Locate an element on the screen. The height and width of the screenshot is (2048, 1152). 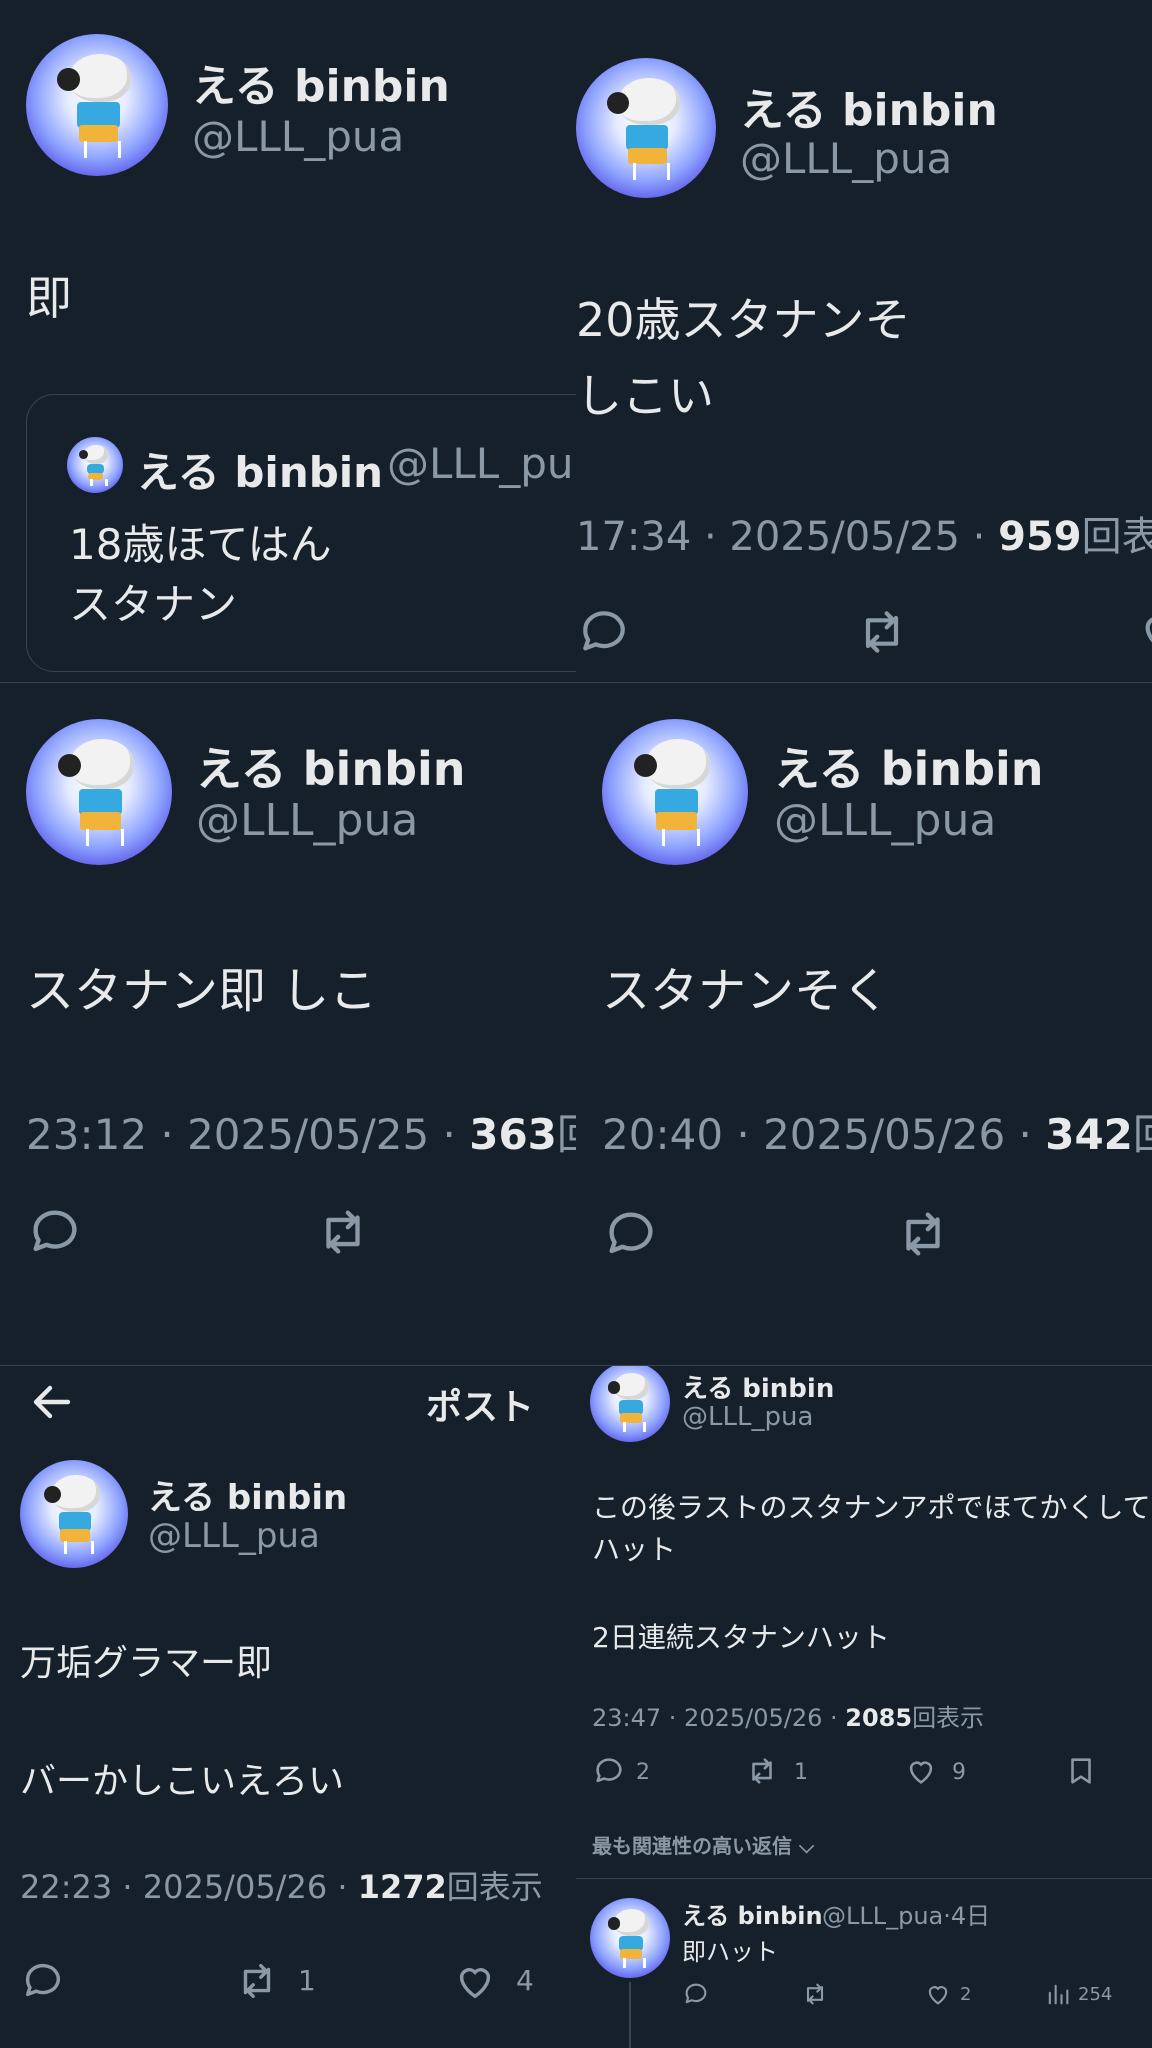
quoted-post: える binbin @LLL_pu 18歳ほてはん スタナン is located at coordinates (301, 533).